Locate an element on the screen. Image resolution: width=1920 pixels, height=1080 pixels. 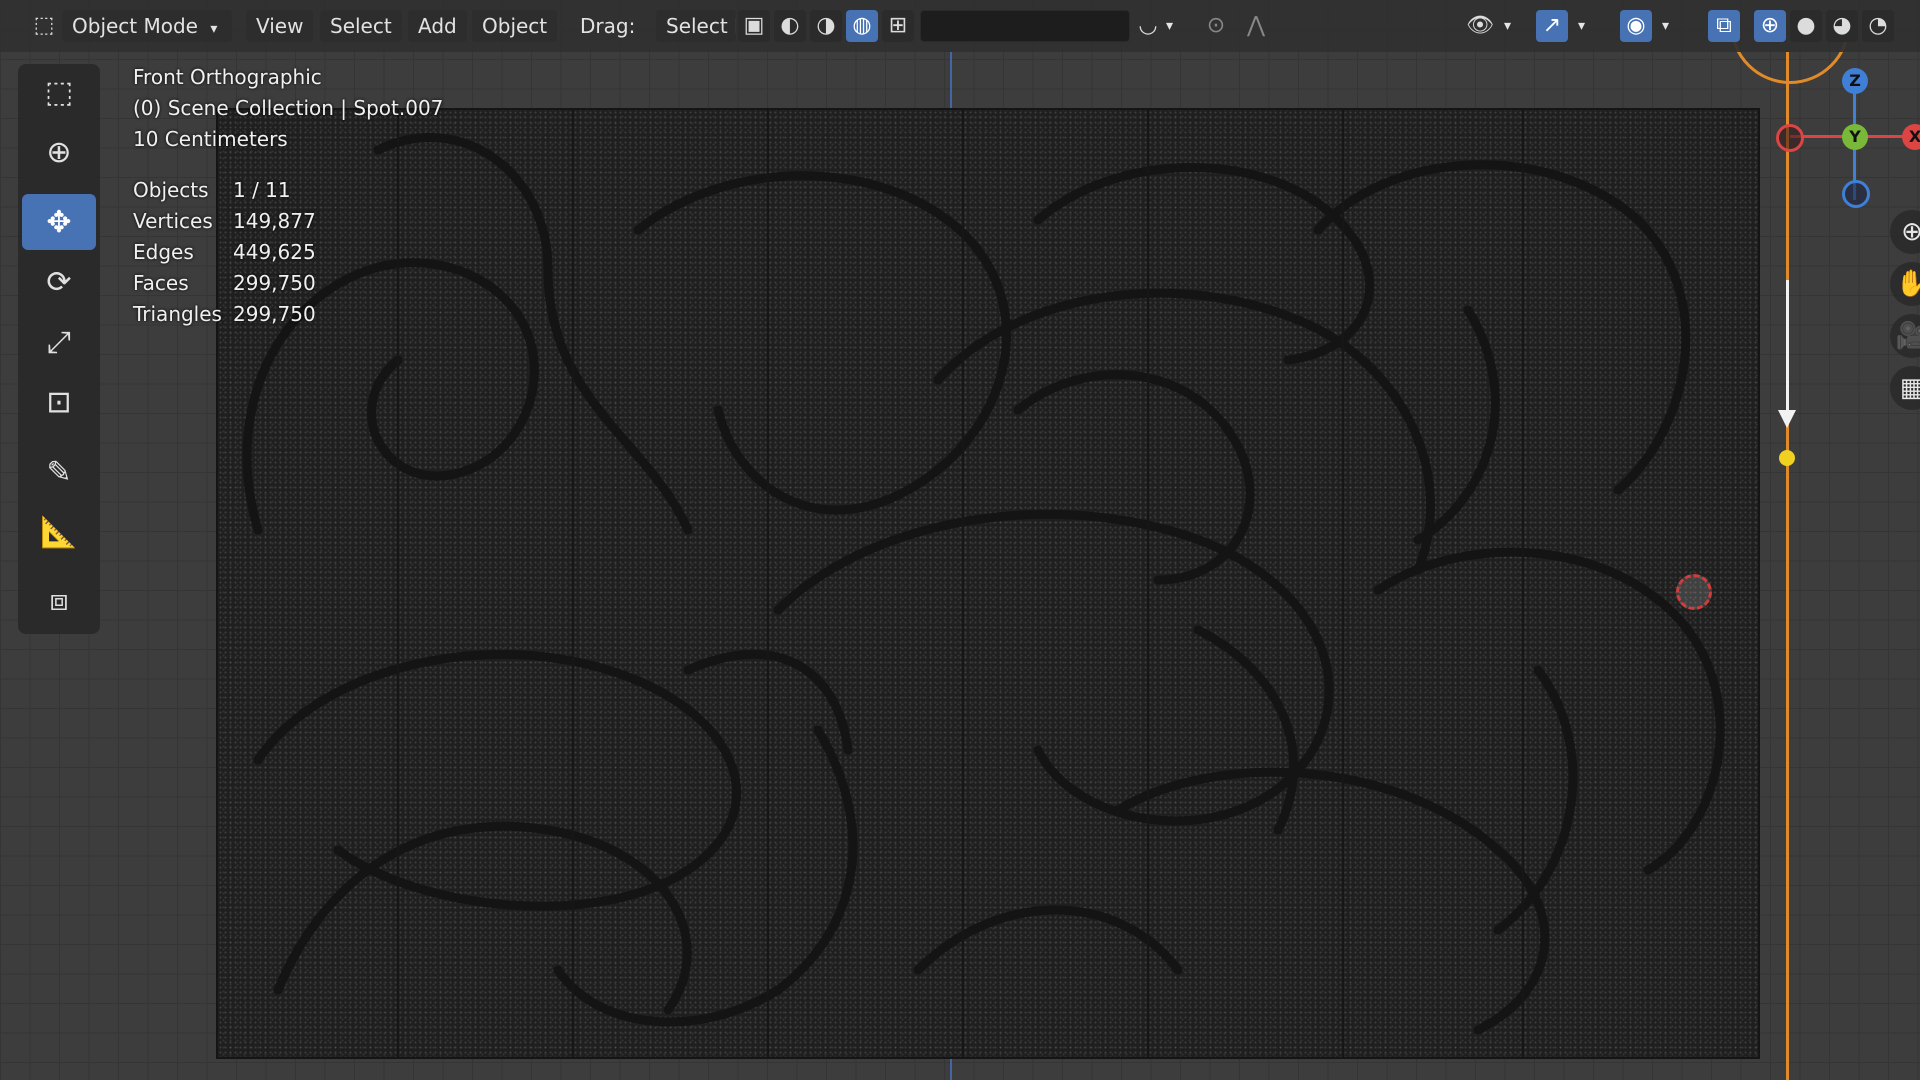
3d-cursor is located at coordinates (1694, 592).